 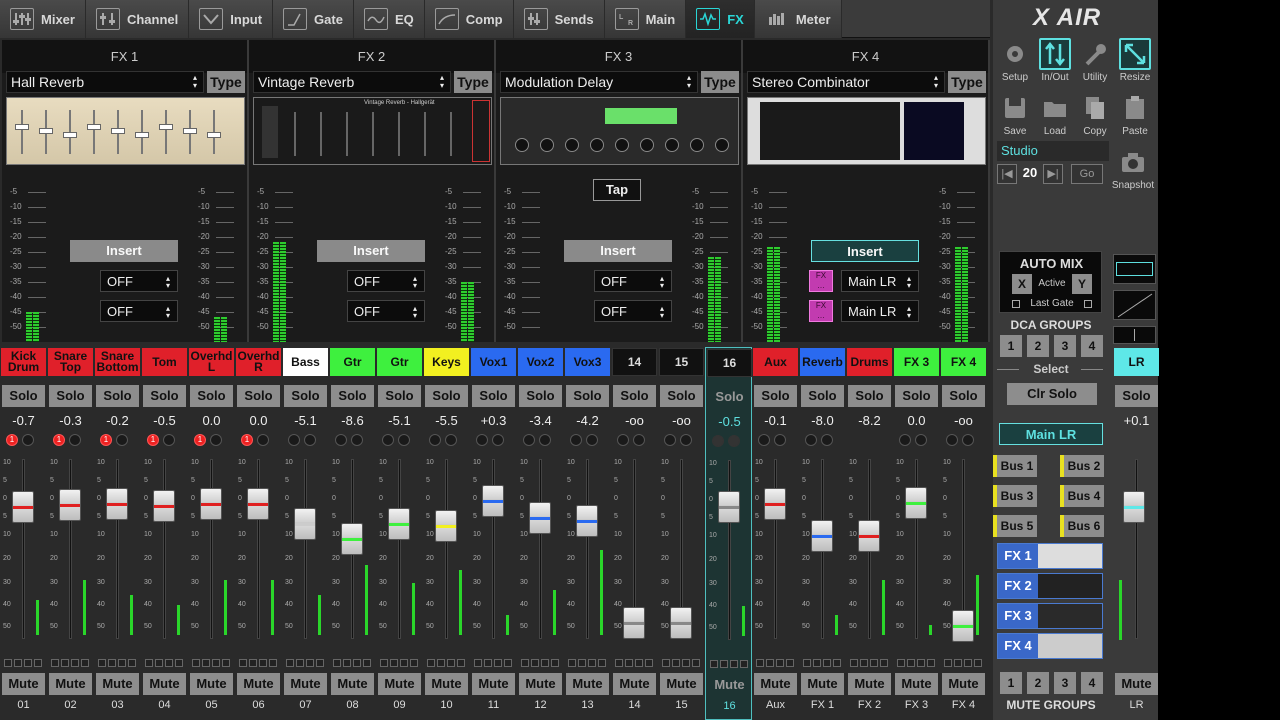 What do you see at coordinates (967, 82) in the screenshot?
I see `fx-type-button: Type` at bounding box center [967, 82].